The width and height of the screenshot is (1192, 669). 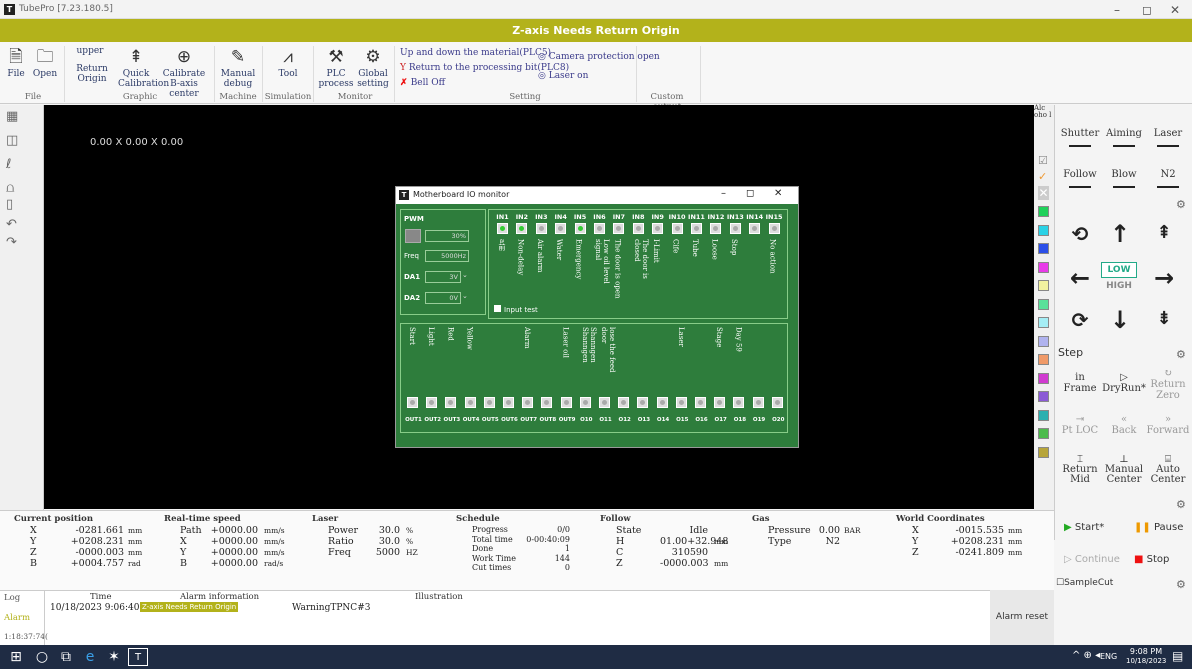 What do you see at coordinates (1120, 234) in the screenshot?
I see `arrow-up-icon: ↑` at bounding box center [1120, 234].